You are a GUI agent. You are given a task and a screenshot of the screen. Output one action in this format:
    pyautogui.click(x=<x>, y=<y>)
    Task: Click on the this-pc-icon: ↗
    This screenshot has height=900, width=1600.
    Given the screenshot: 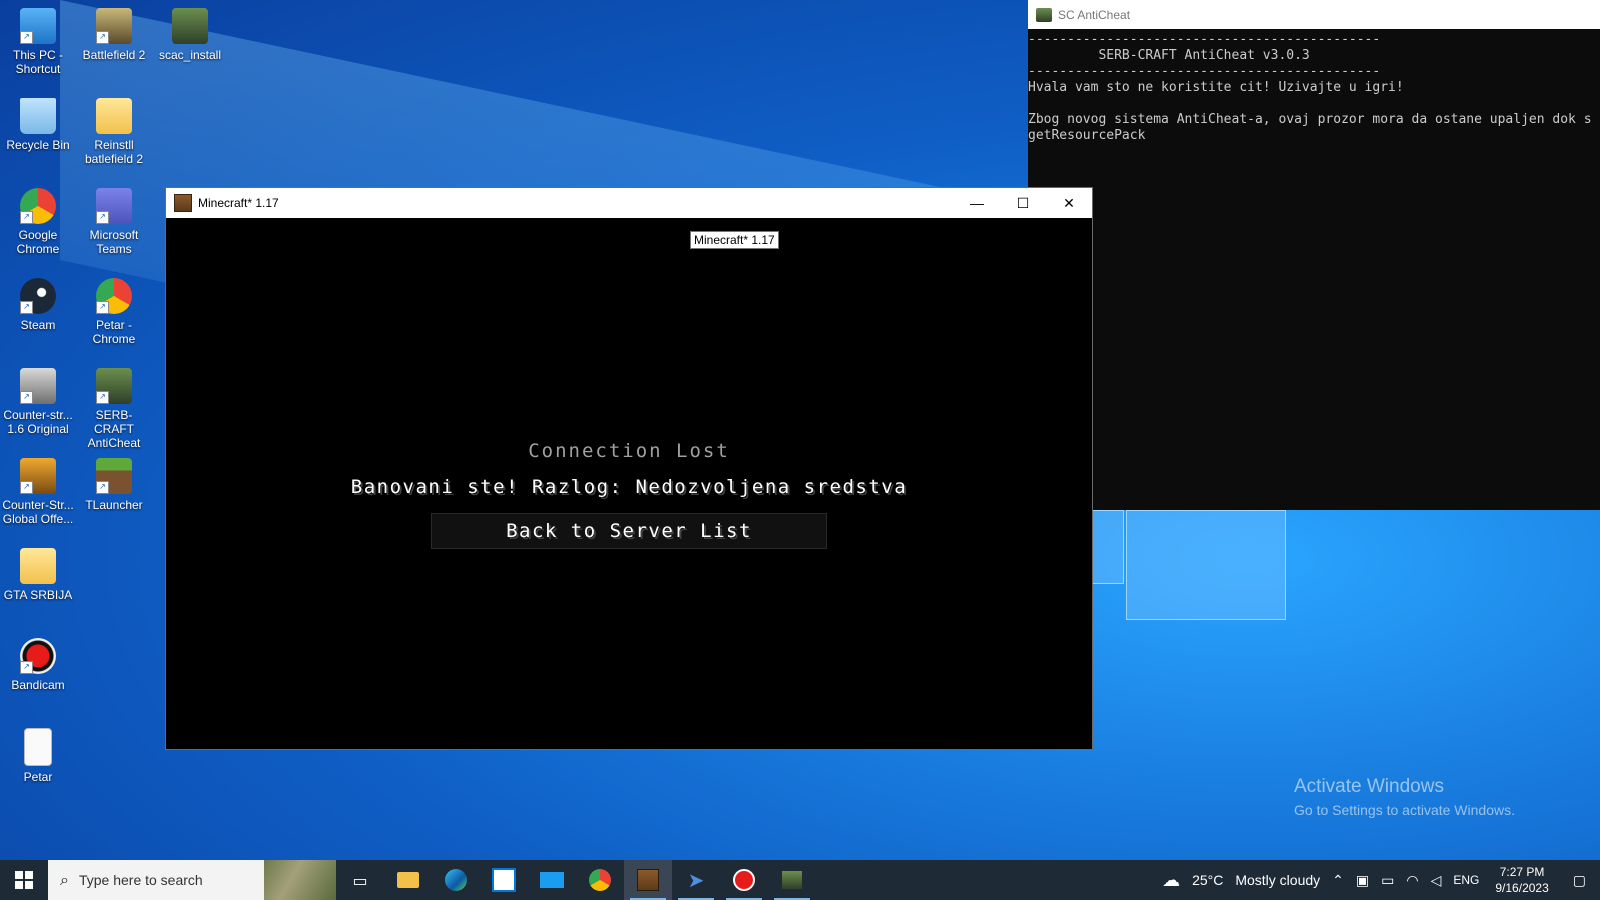 What is the action you would take?
    pyautogui.click(x=38, y=26)
    